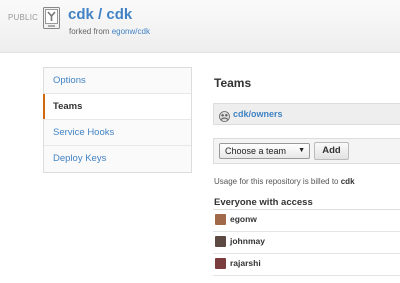 The image size is (400, 283). What do you see at coordinates (245, 263) in the screenshot?
I see `member-name: rajarshi` at bounding box center [245, 263].